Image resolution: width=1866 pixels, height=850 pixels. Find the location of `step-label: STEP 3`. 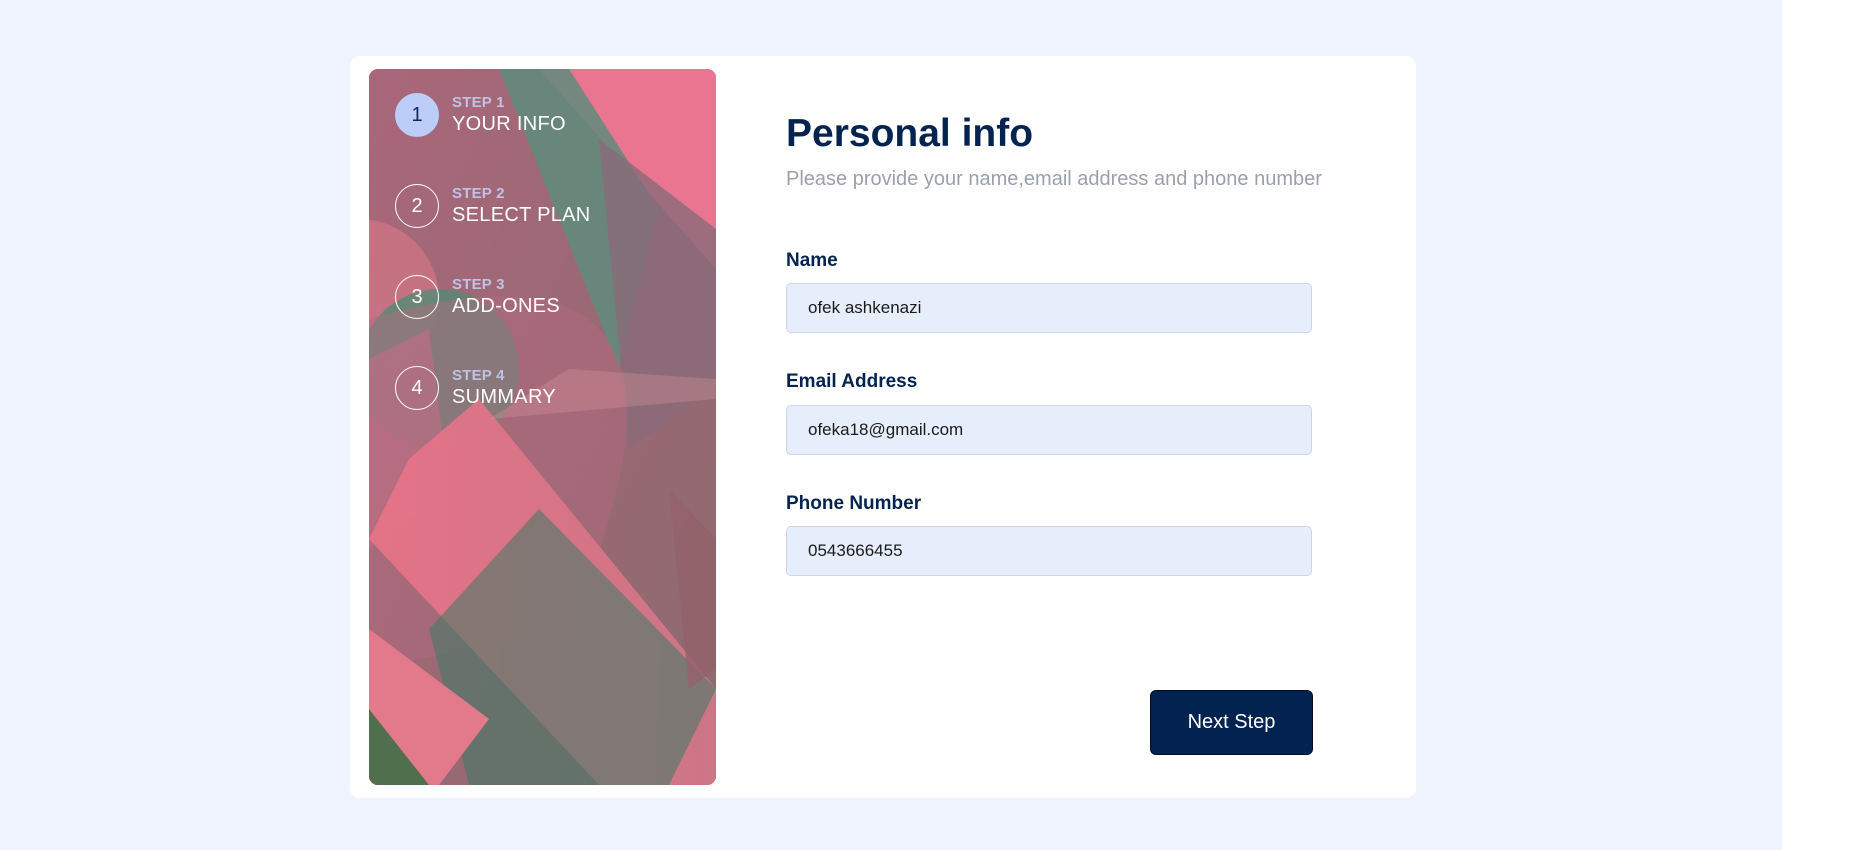

step-label: STEP 3 is located at coordinates (478, 284).